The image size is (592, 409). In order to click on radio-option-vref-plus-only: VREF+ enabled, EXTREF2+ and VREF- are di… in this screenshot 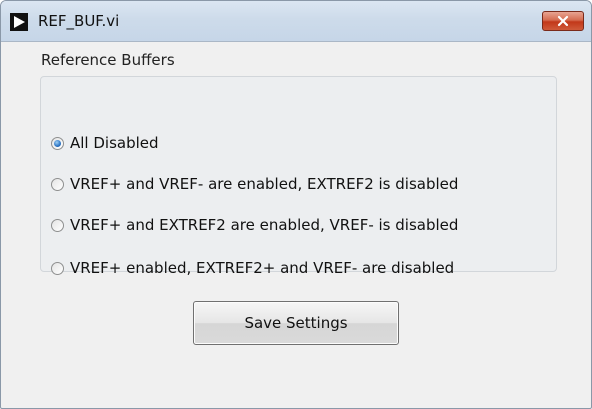, I will do `click(291, 270)`.